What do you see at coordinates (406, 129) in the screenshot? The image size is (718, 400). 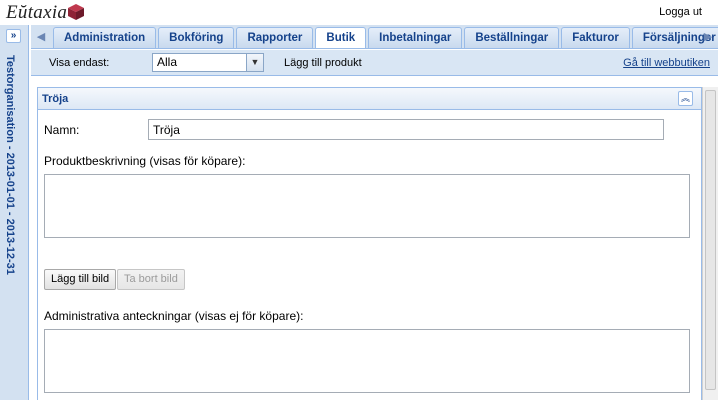 I see `name-field` at bounding box center [406, 129].